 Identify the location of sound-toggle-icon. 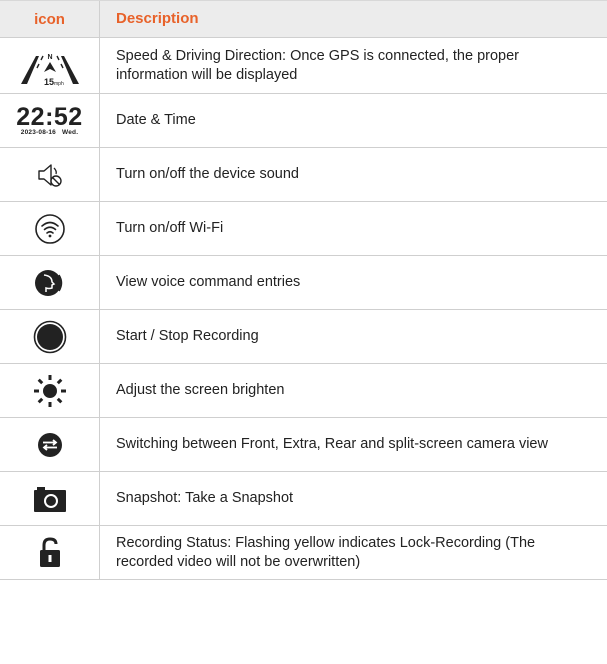
(50, 174).